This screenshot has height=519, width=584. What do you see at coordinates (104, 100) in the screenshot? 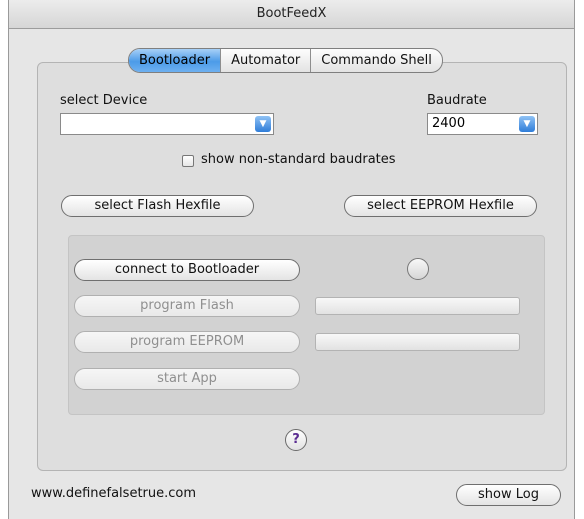
I see `device-label: select Device` at bounding box center [104, 100].